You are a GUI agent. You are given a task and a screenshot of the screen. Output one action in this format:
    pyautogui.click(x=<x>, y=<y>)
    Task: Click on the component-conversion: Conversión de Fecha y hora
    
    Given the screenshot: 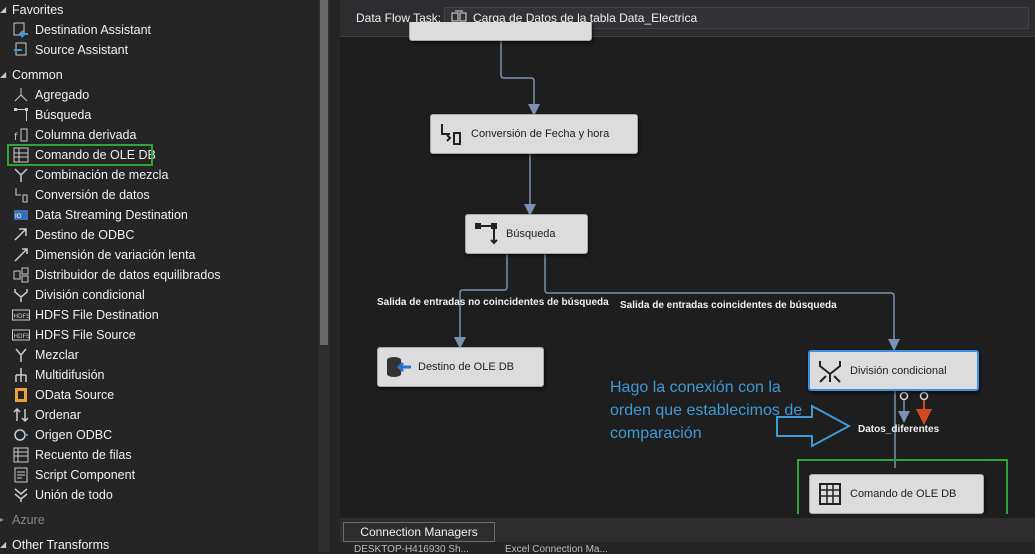 What is the action you would take?
    pyautogui.click(x=534, y=134)
    